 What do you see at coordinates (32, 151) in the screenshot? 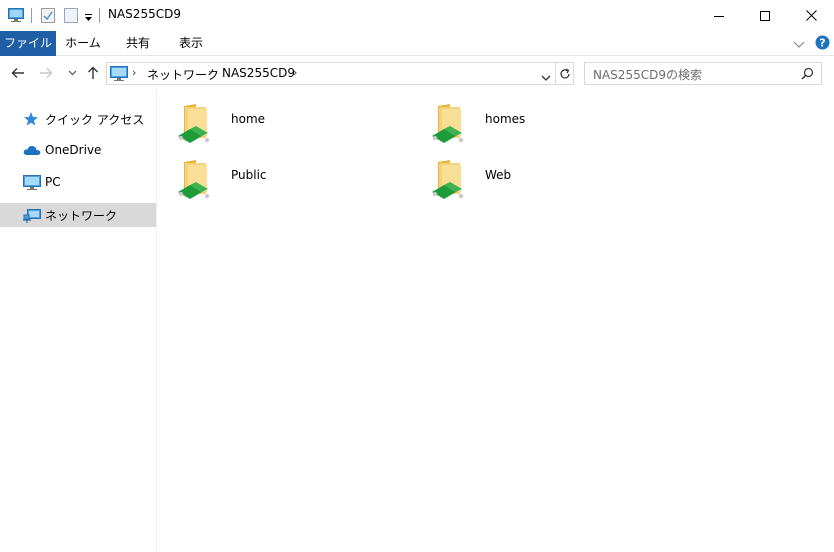
I see `onedrive-cloud-icon` at bounding box center [32, 151].